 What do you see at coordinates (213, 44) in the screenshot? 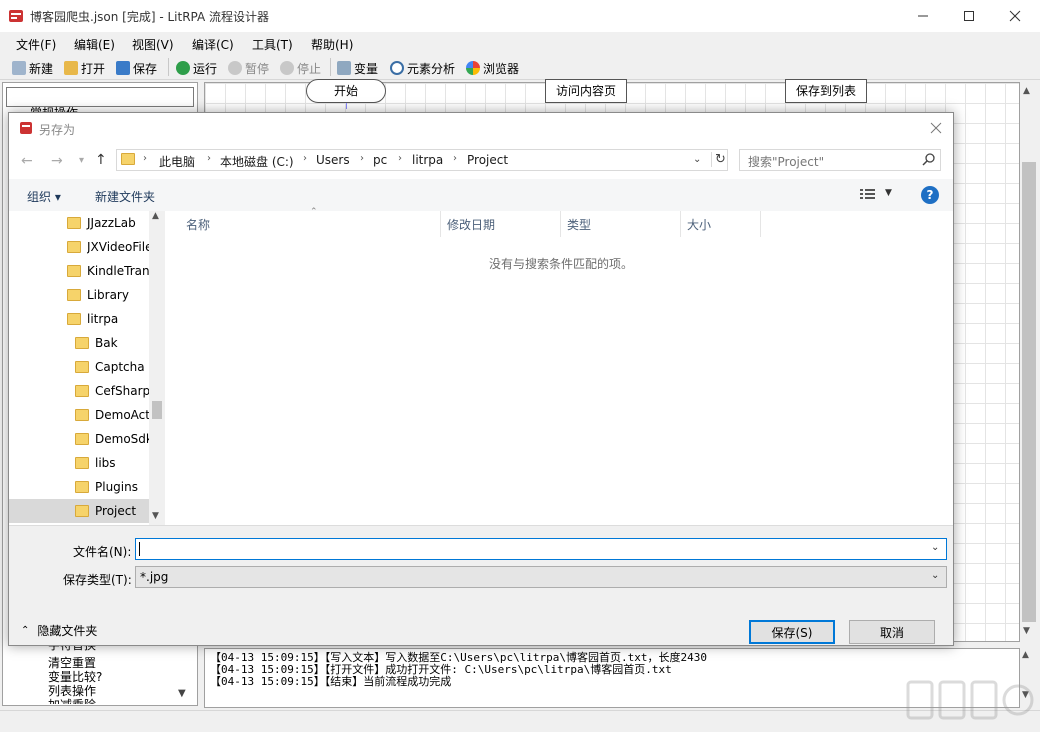
I see `menu-compile: 编译(C)` at bounding box center [213, 44].